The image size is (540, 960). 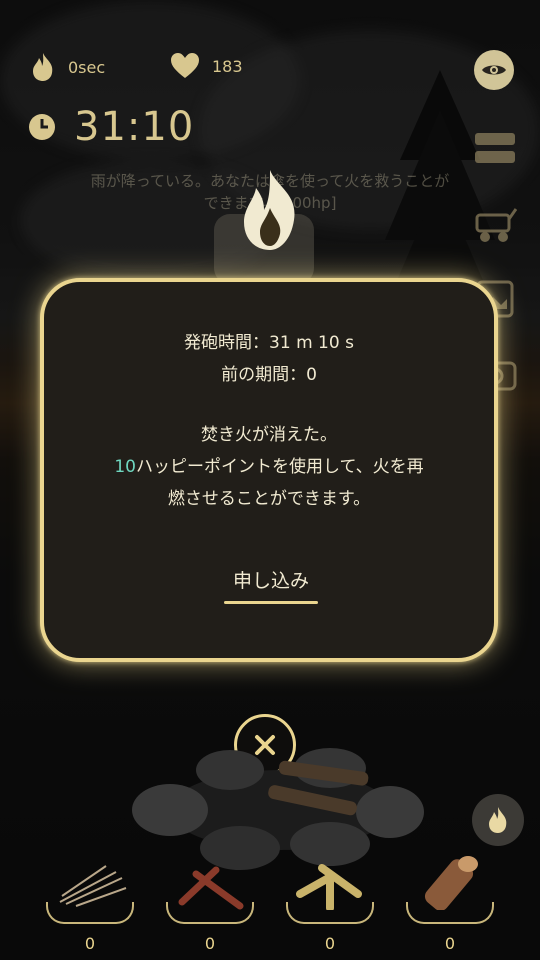 I want to click on campfire-flame-icon, so click(x=269, y=210).